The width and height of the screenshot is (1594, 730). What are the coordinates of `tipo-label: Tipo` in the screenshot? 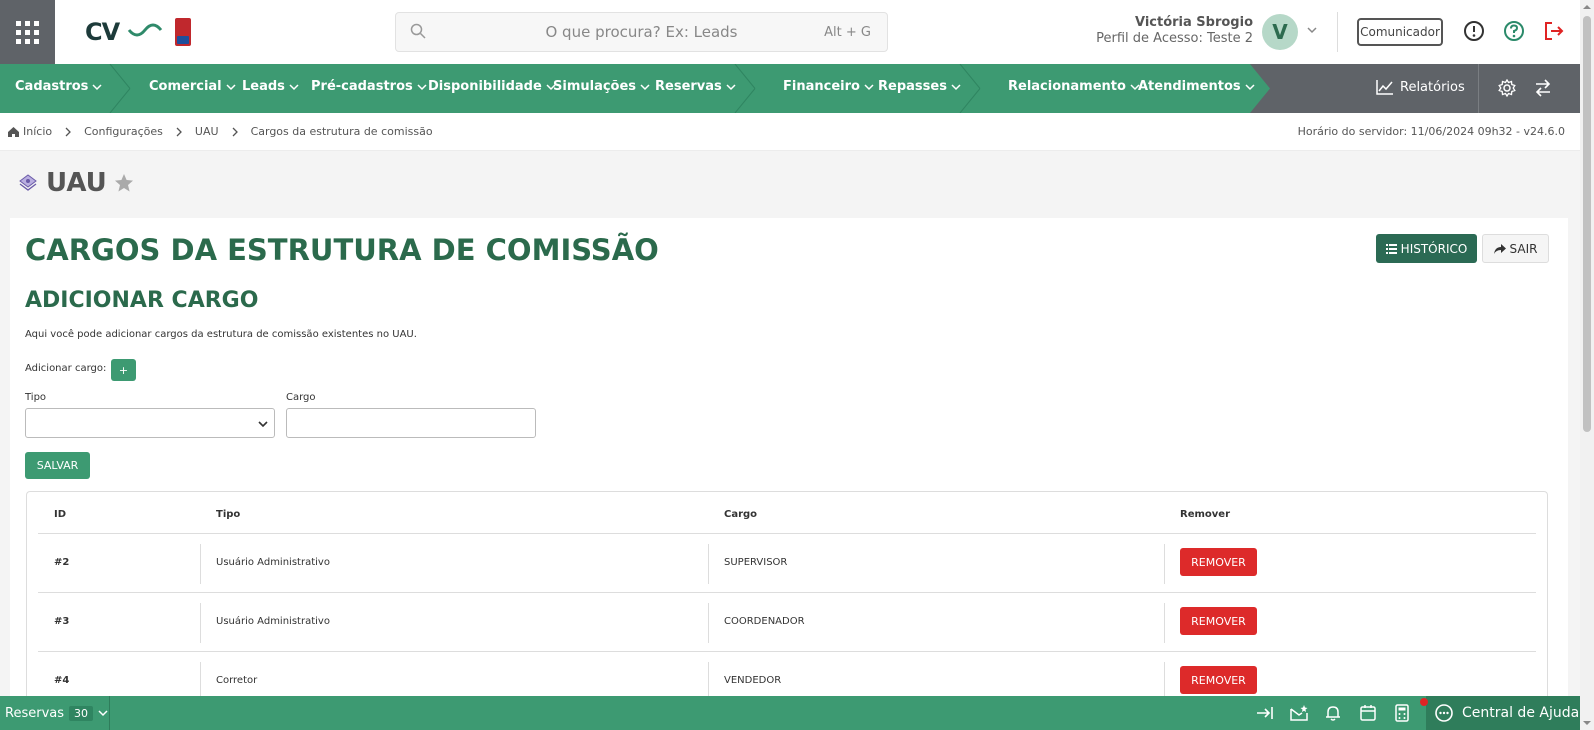 It's located at (36, 397).